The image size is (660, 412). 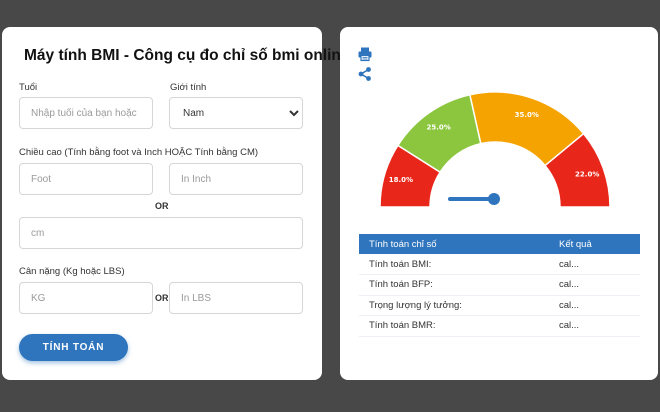 What do you see at coordinates (161, 233) in the screenshot?
I see `height-cm-input` at bounding box center [161, 233].